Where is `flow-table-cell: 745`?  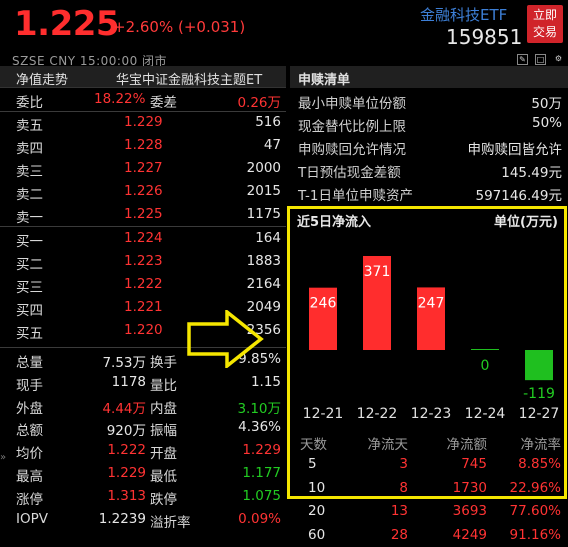
flow-table-cell: 745 is located at coordinates (474, 464).